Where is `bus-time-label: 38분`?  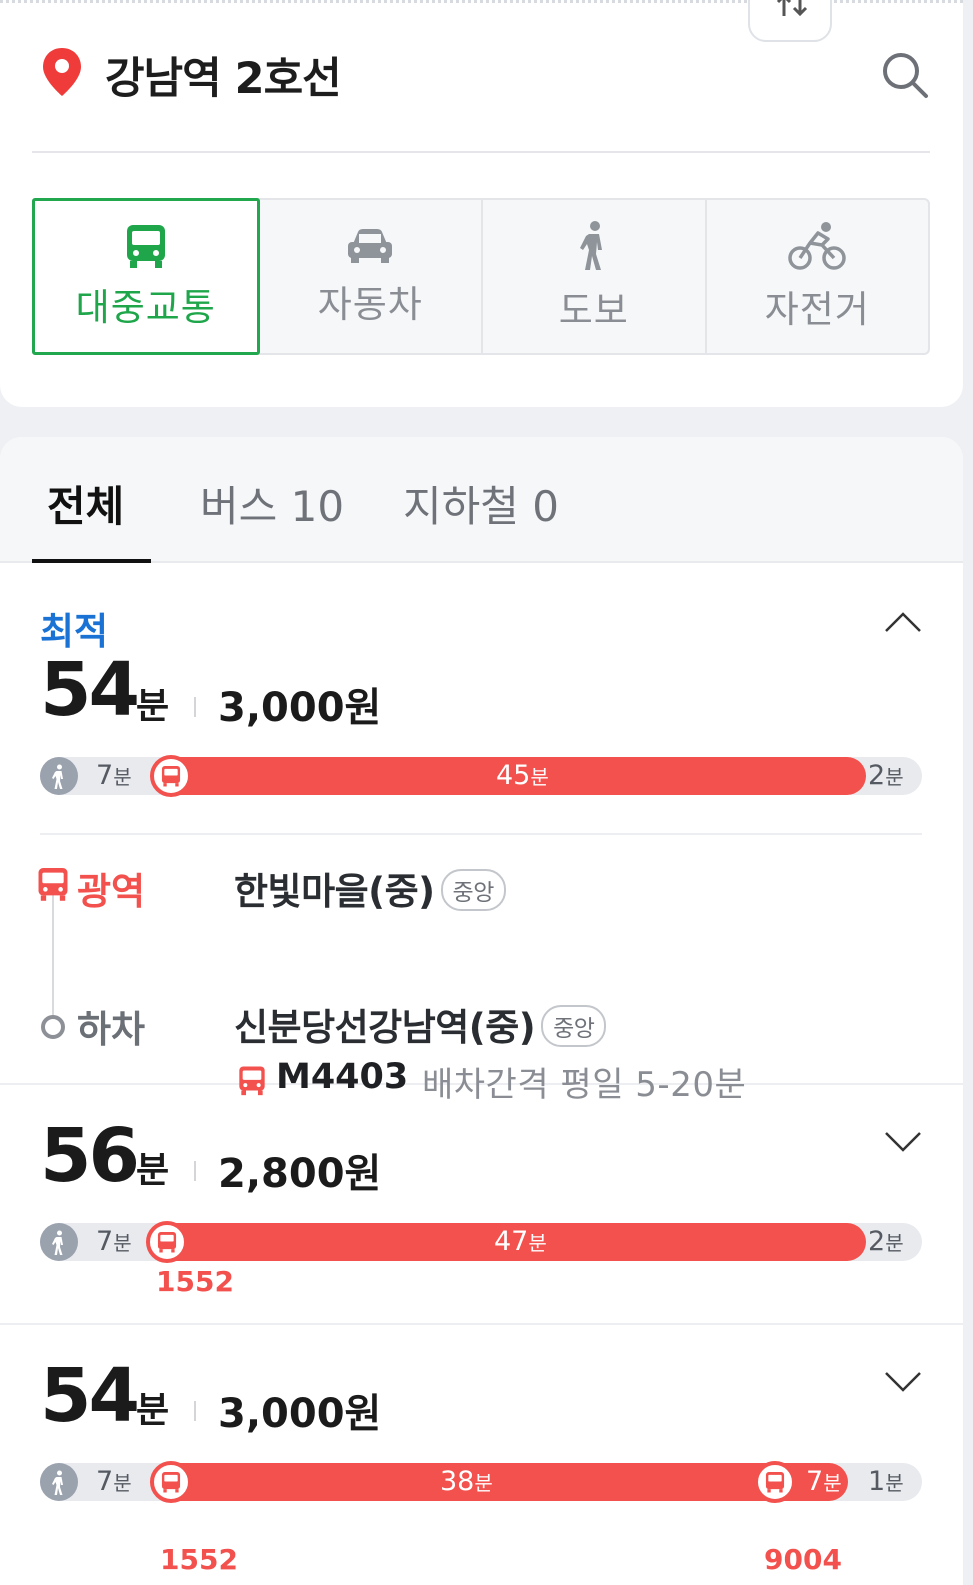 bus-time-label: 38분 is located at coordinates (466, 1481).